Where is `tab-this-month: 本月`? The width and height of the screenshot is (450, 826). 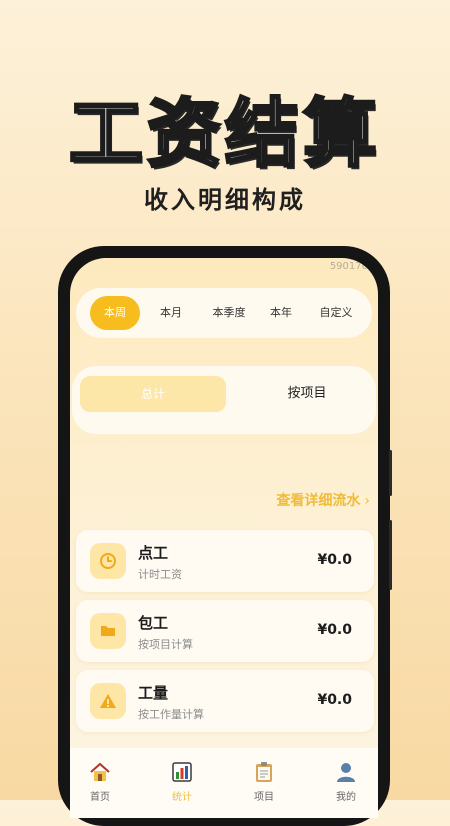
tab-this-month: 本月 is located at coordinates (171, 313).